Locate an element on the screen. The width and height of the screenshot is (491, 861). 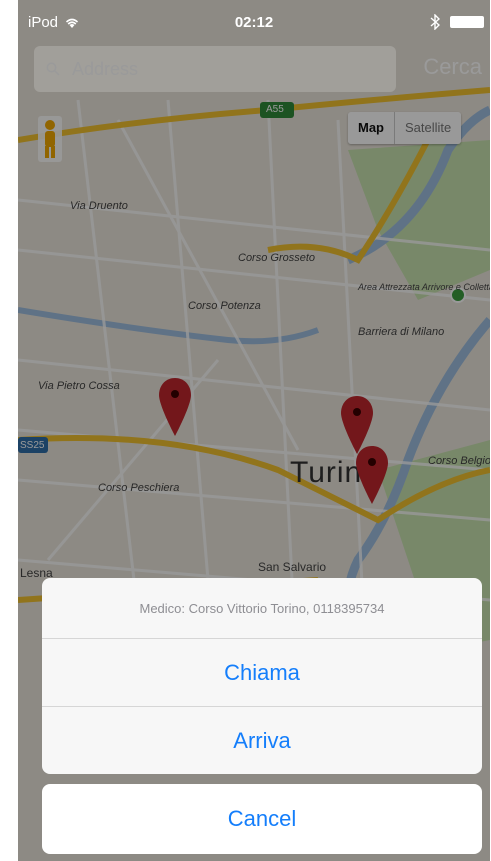
search-field is located at coordinates (215, 69).